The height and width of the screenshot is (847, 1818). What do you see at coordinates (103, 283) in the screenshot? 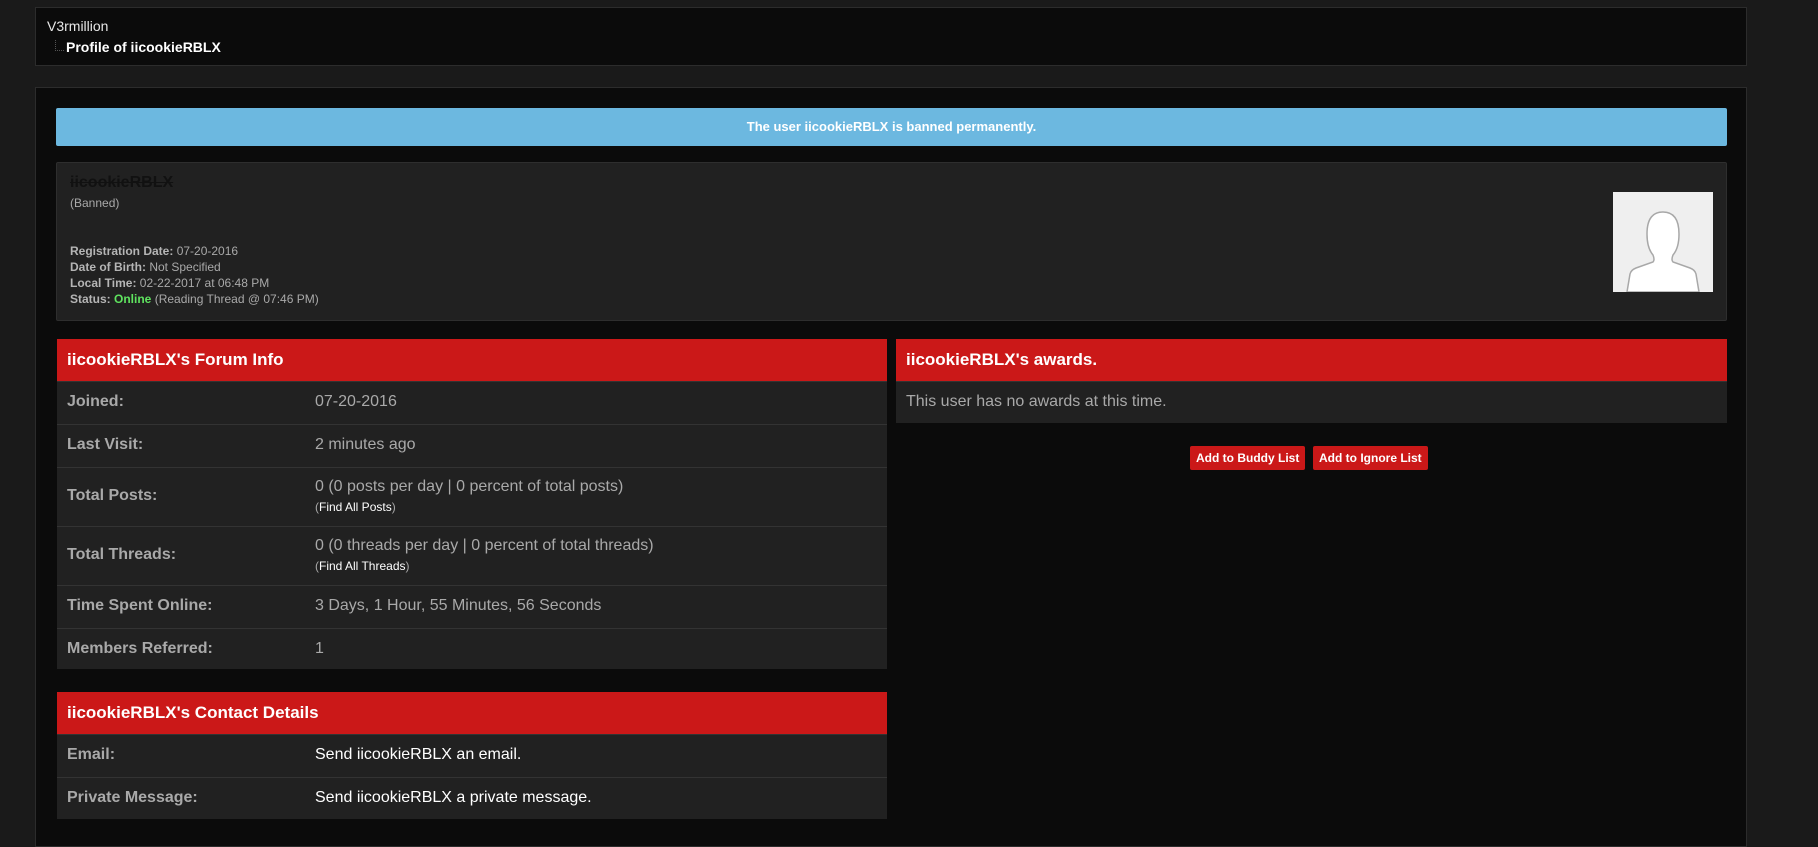
I see `detail-label: Local Time:` at bounding box center [103, 283].